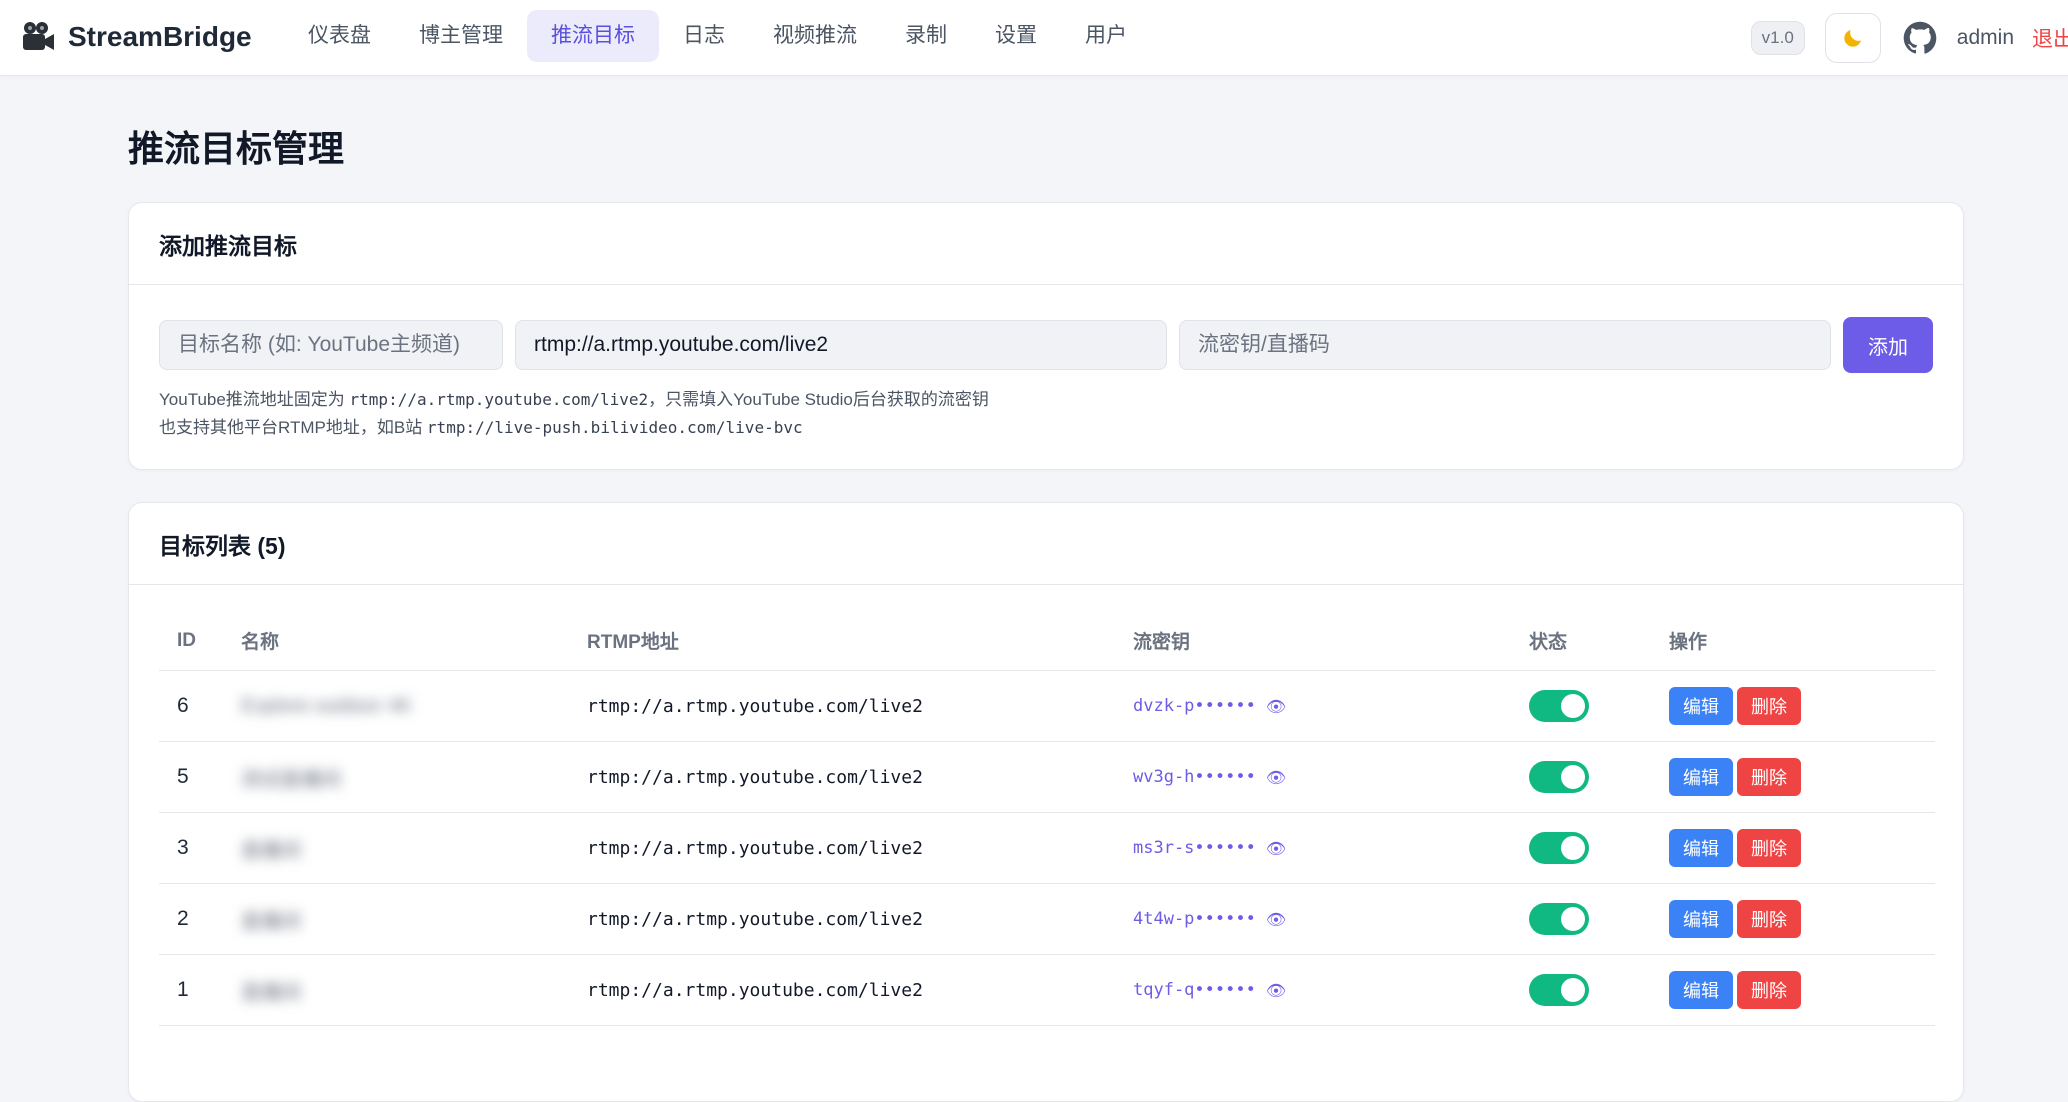 This screenshot has width=2068, height=1102. Describe the element at coordinates (815, 36) in the screenshot. I see `nav-video-push: 视频推流` at that location.